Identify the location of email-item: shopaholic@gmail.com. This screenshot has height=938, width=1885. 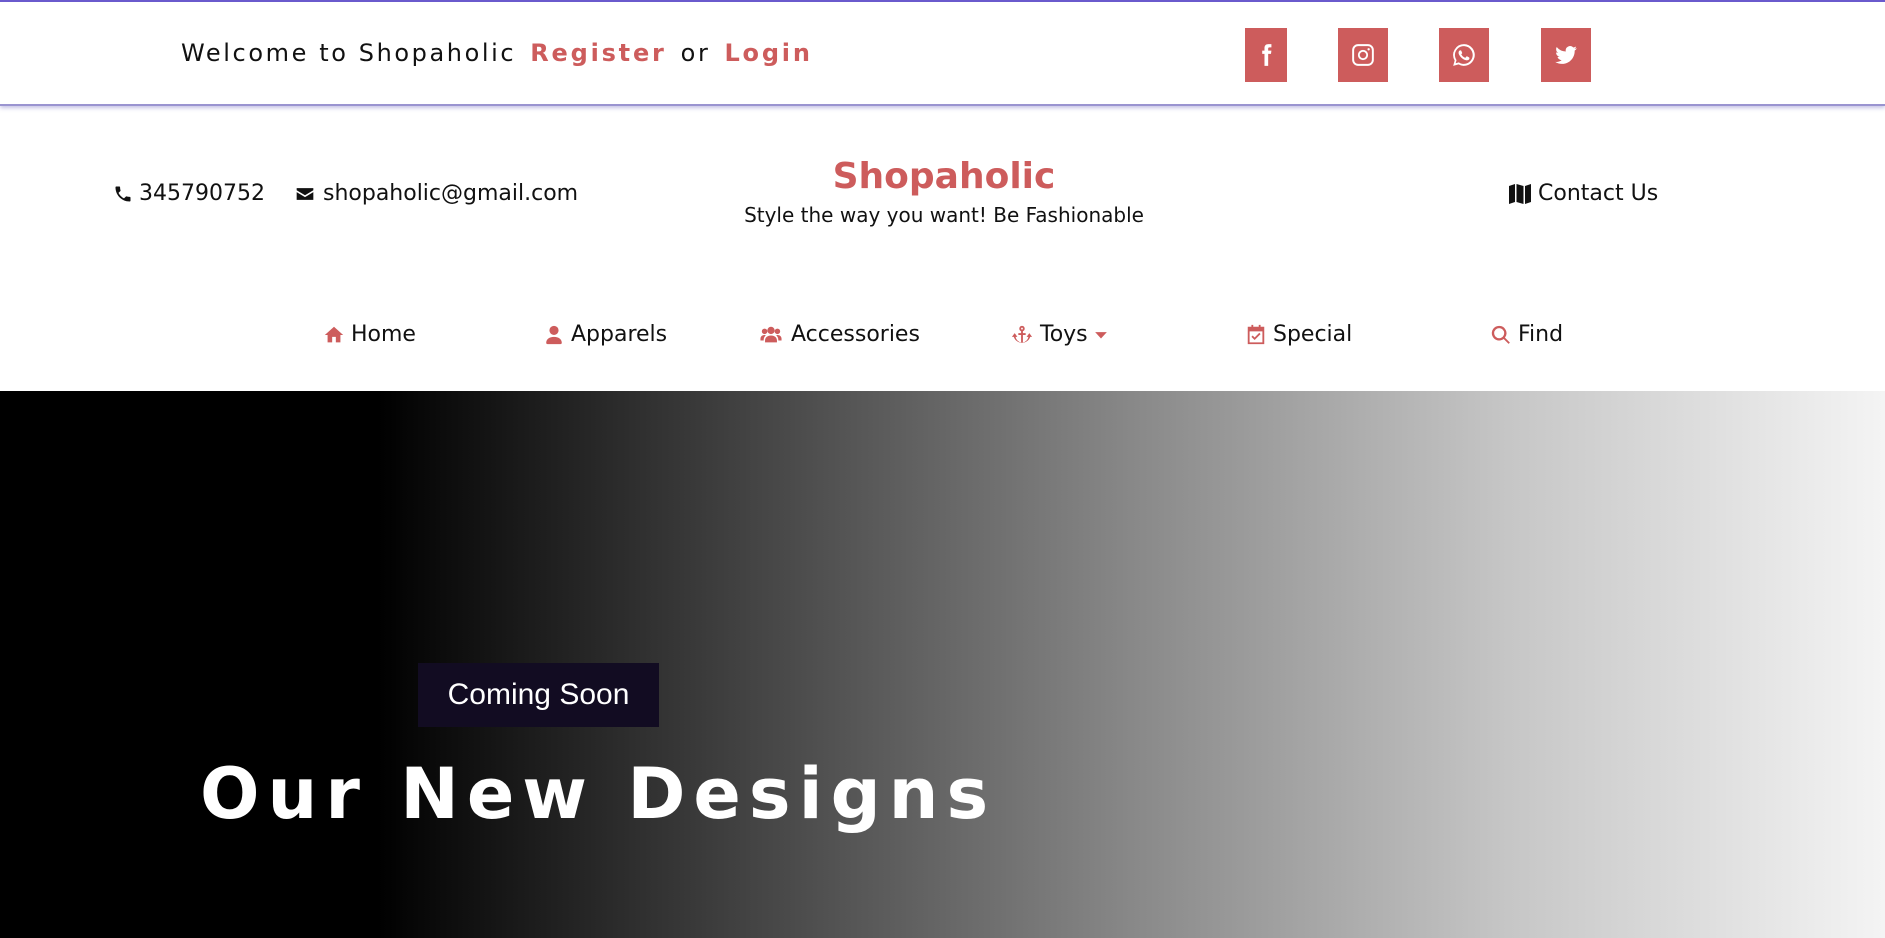
(435, 193).